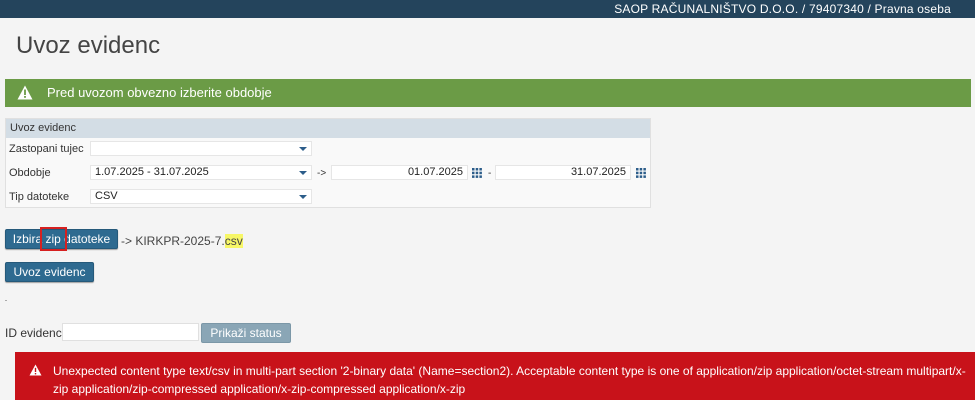  Describe the element at coordinates (130, 332) in the screenshot. I see `record-id-input` at that location.